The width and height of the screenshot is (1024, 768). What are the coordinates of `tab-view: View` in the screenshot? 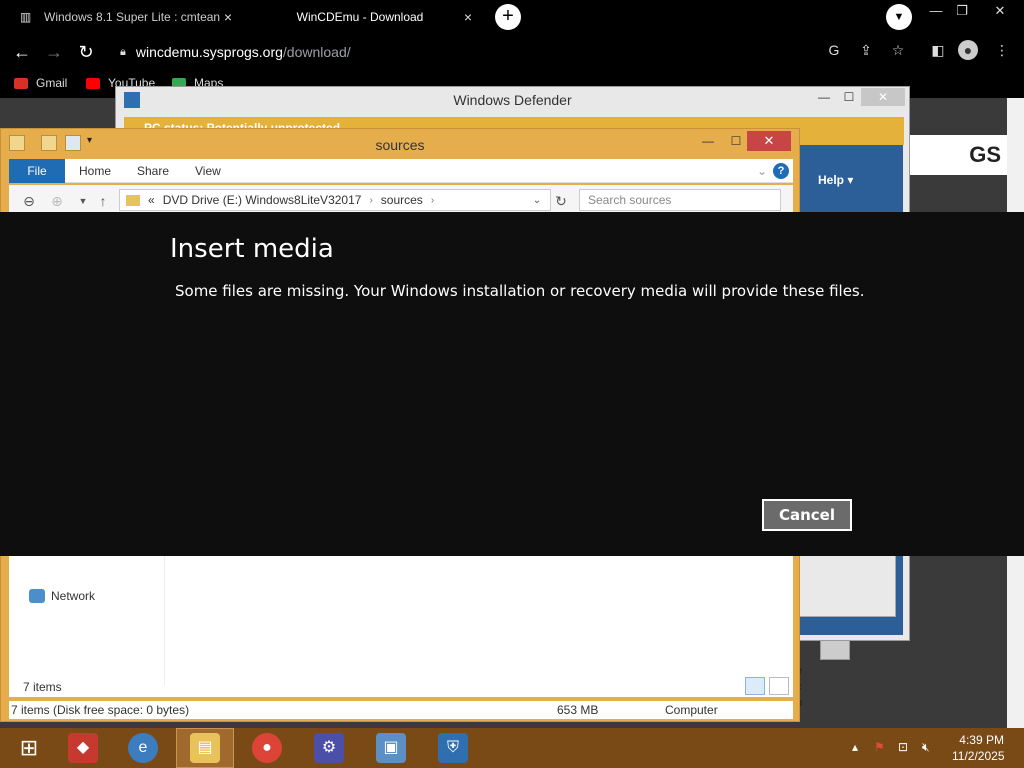 It's located at (208, 171).